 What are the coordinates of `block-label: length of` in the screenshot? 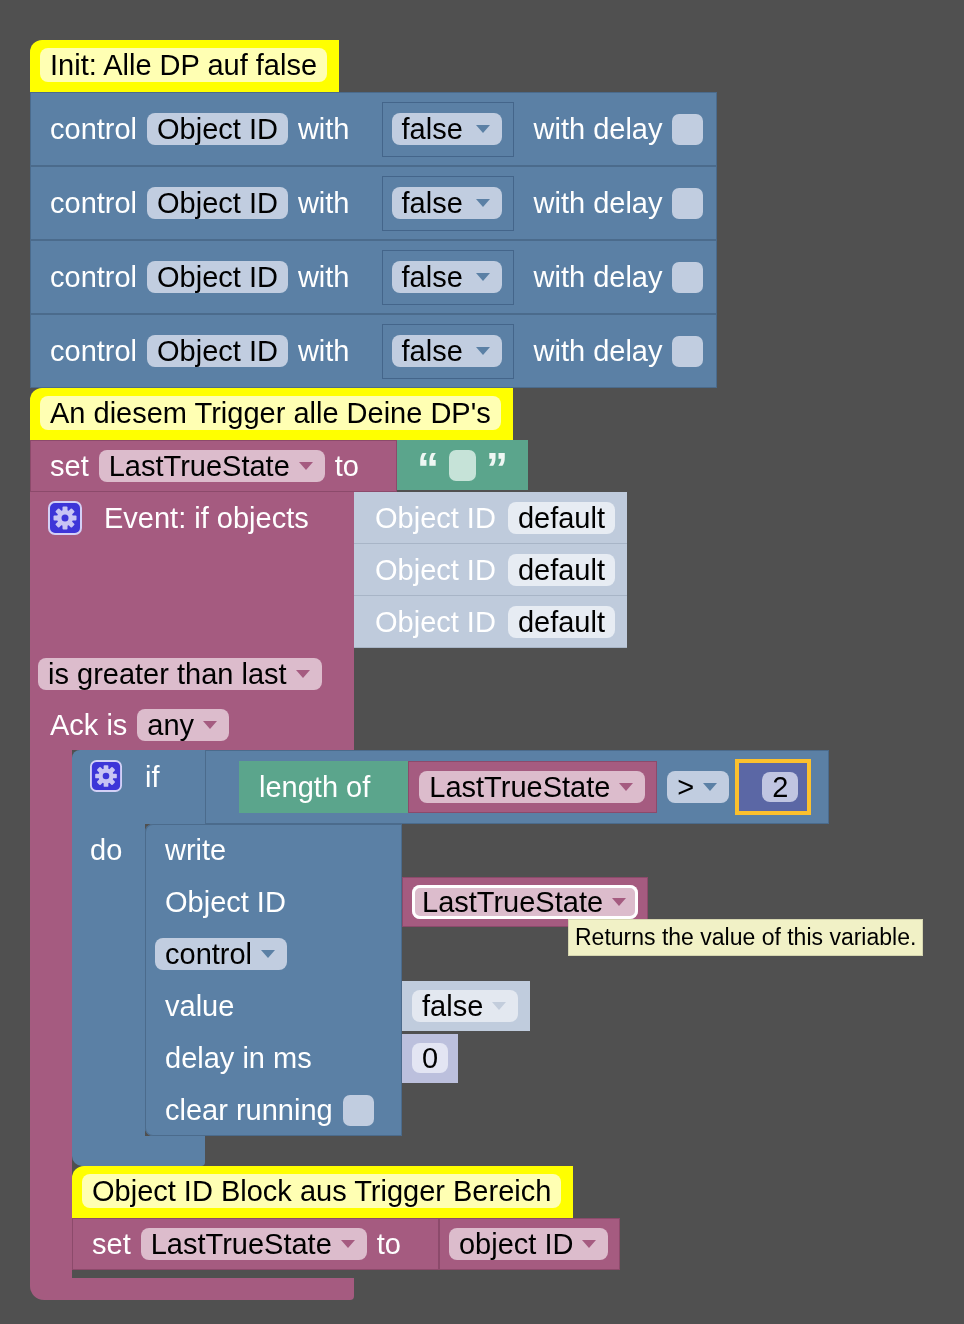 It's located at (314, 787).